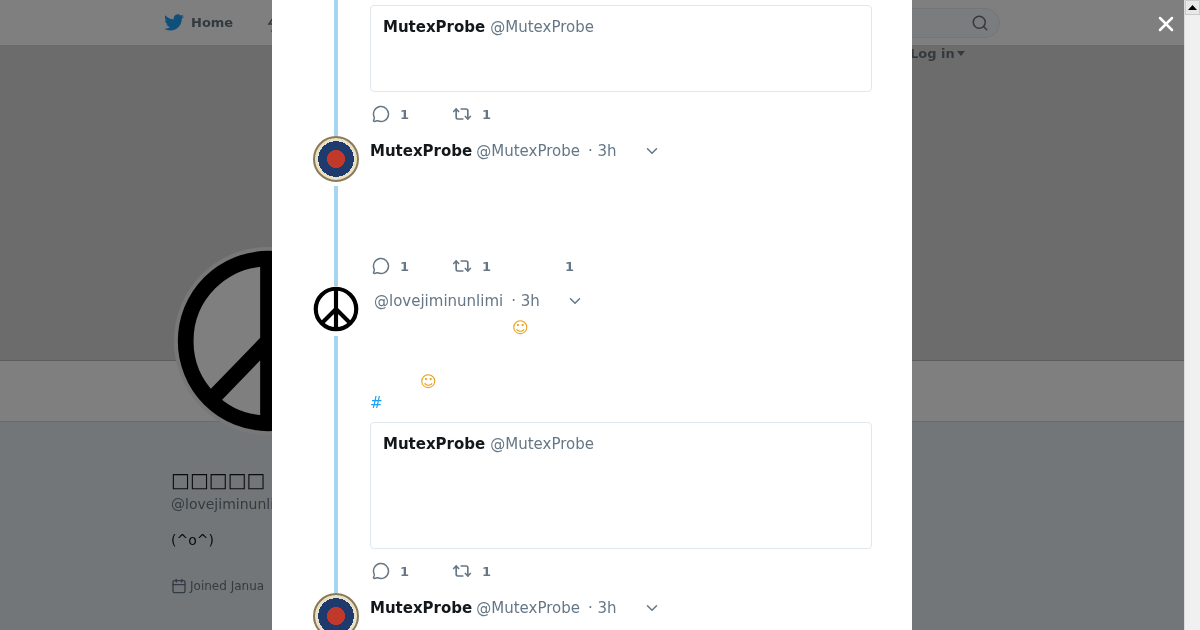 This screenshot has width=1200, height=630. Describe the element at coordinates (583, 266) in the screenshot. I see `like-count: 1` at that location.